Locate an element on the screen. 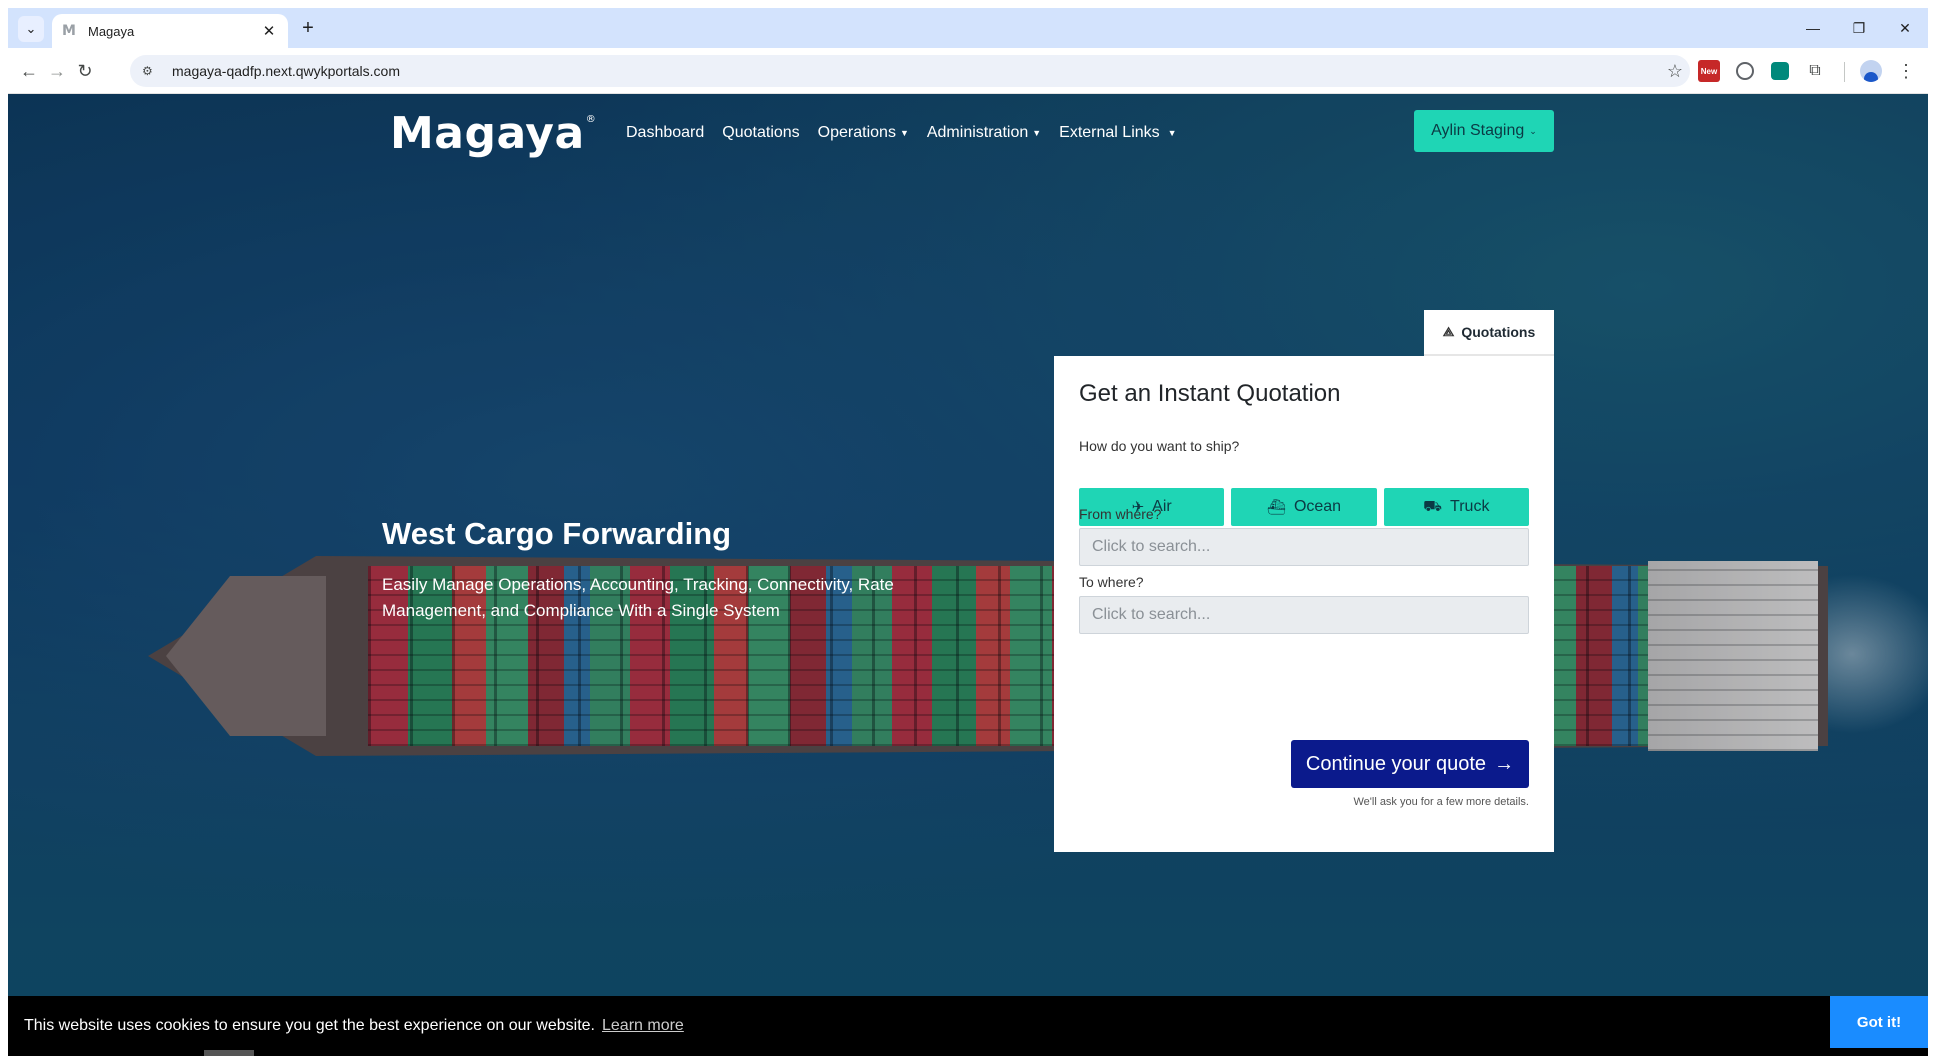 Image resolution: width=1936 pixels, height=1056 pixels. tab-quotations: ⟁ Quotations is located at coordinates (1489, 333).